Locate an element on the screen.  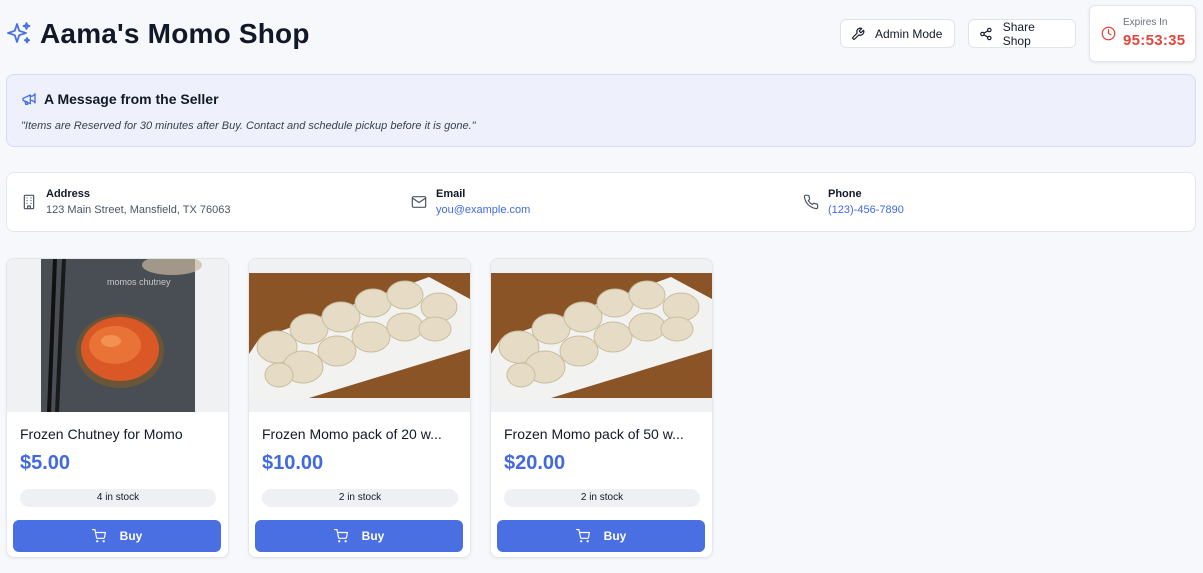
address-label: Address is located at coordinates (68, 194).